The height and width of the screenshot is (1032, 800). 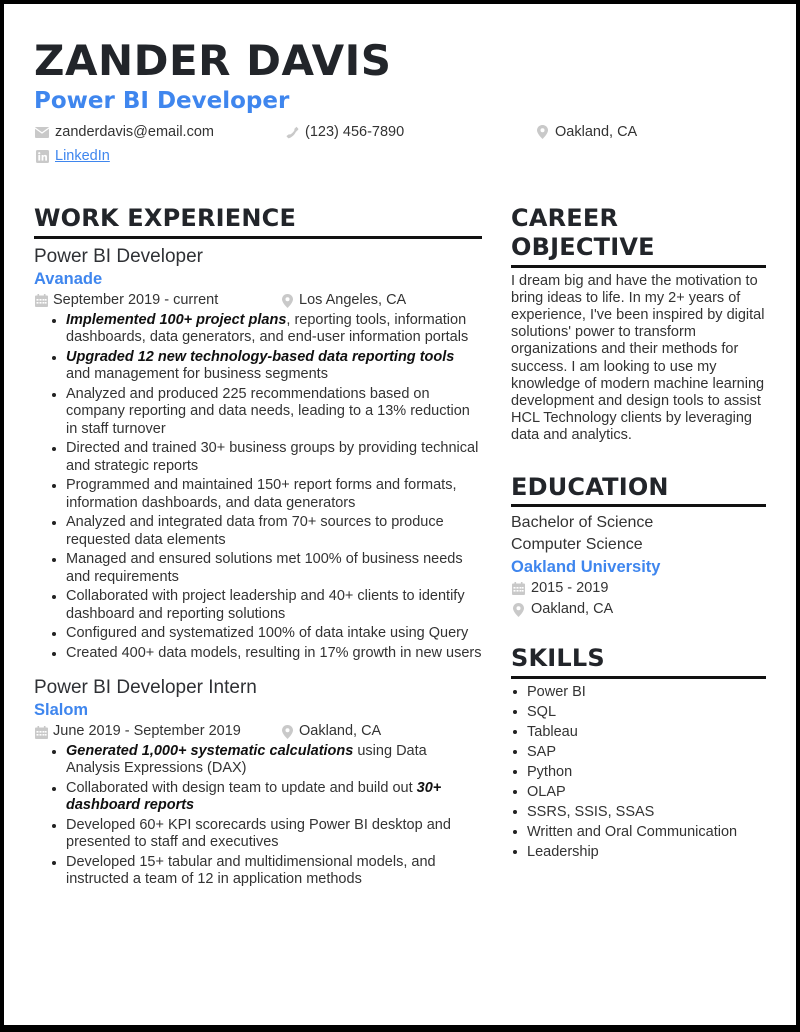 I want to click on skill-item: Tableau, so click(x=638, y=732).